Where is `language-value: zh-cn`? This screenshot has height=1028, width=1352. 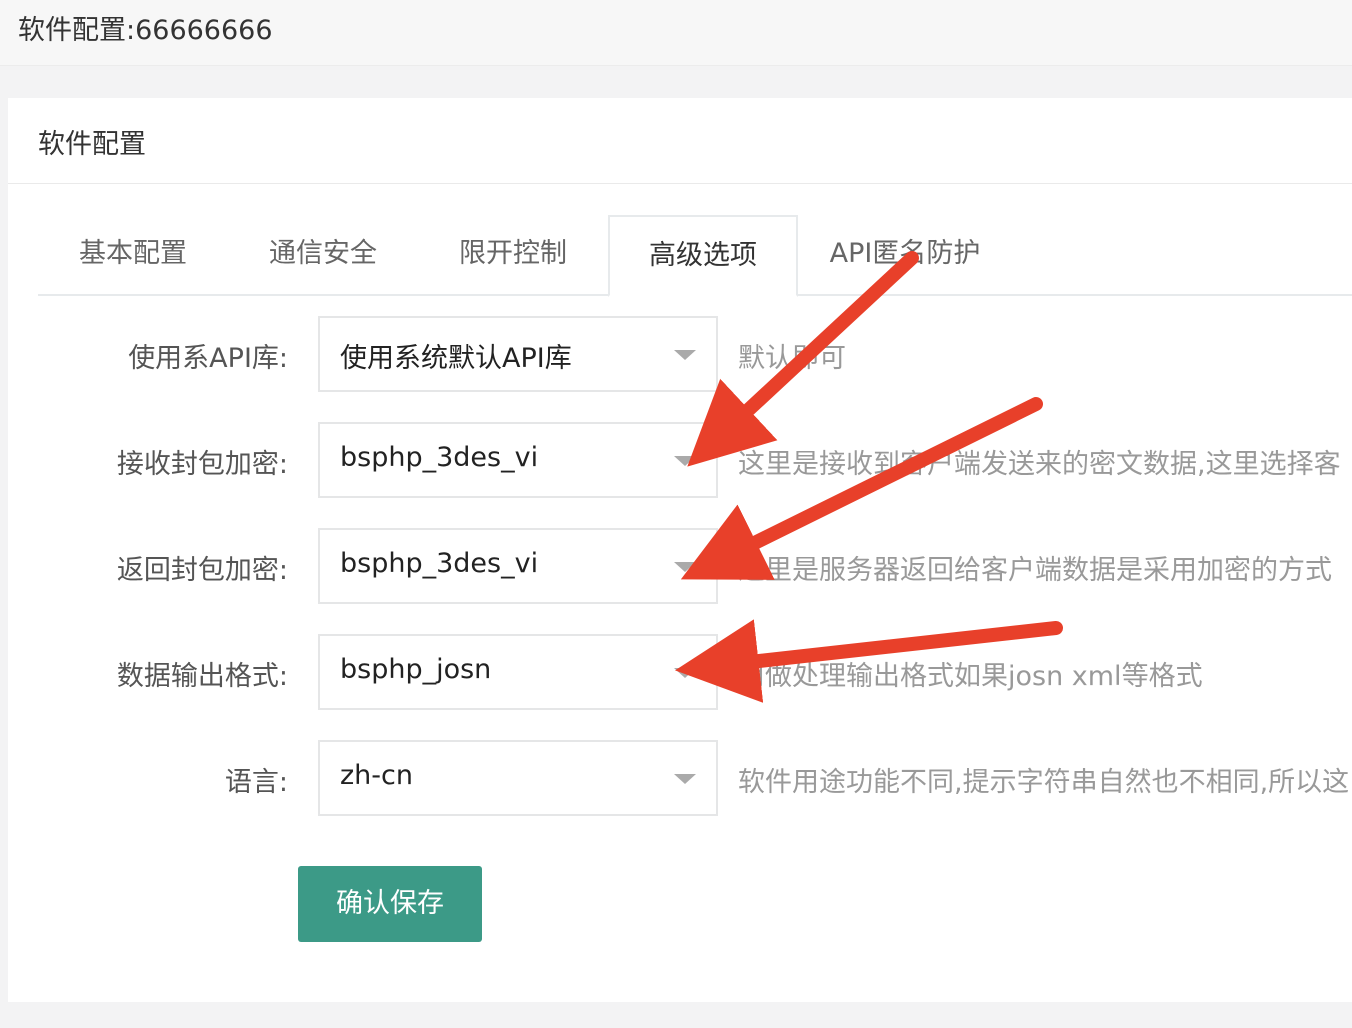
language-value: zh-cn is located at coordinates (376, 775).